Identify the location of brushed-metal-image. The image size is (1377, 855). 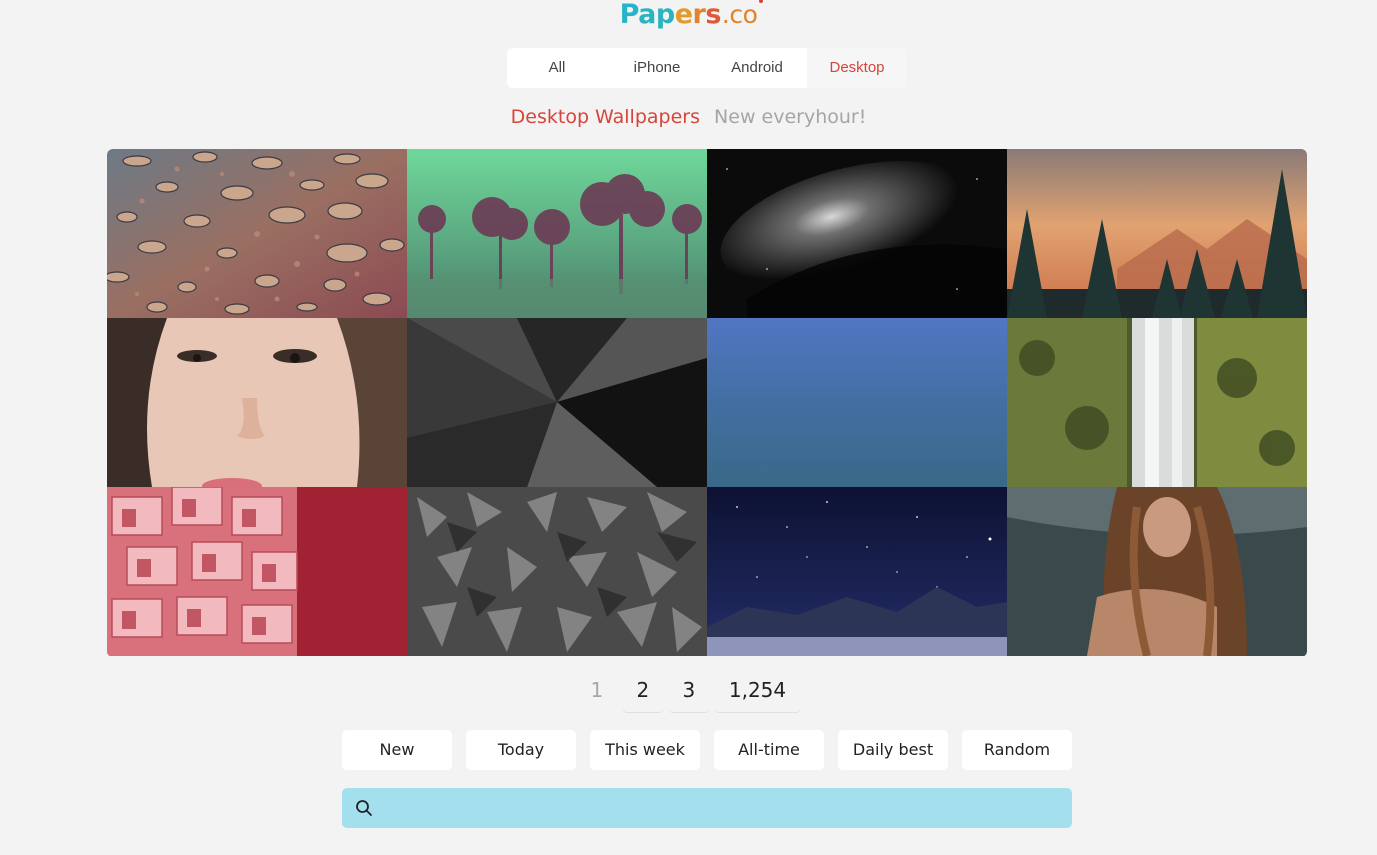
(557, 402).